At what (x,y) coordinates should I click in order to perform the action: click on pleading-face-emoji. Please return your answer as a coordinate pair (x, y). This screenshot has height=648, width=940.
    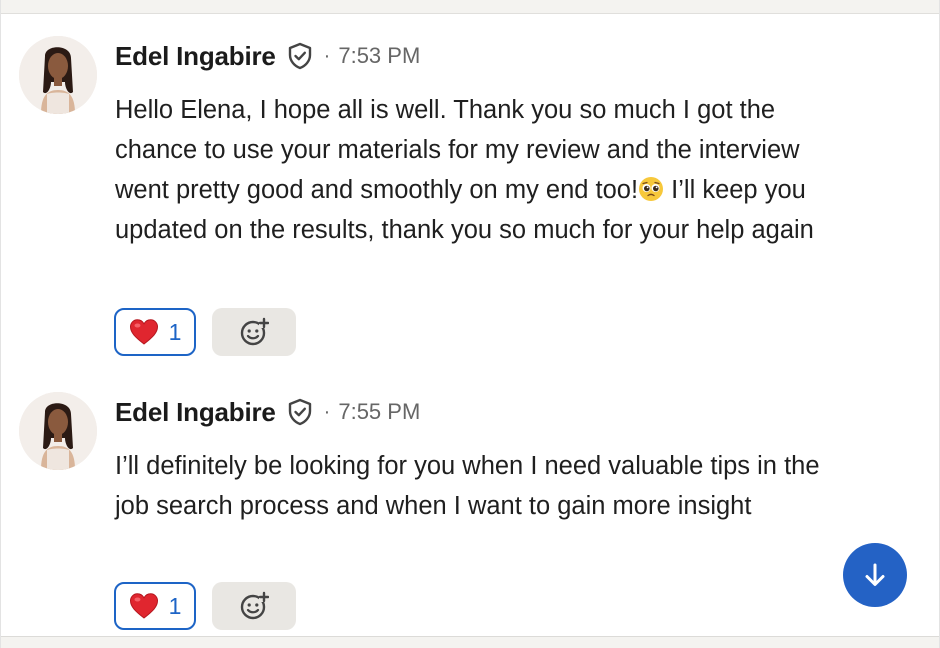
    Looking at the image, I should click on (651, 187).